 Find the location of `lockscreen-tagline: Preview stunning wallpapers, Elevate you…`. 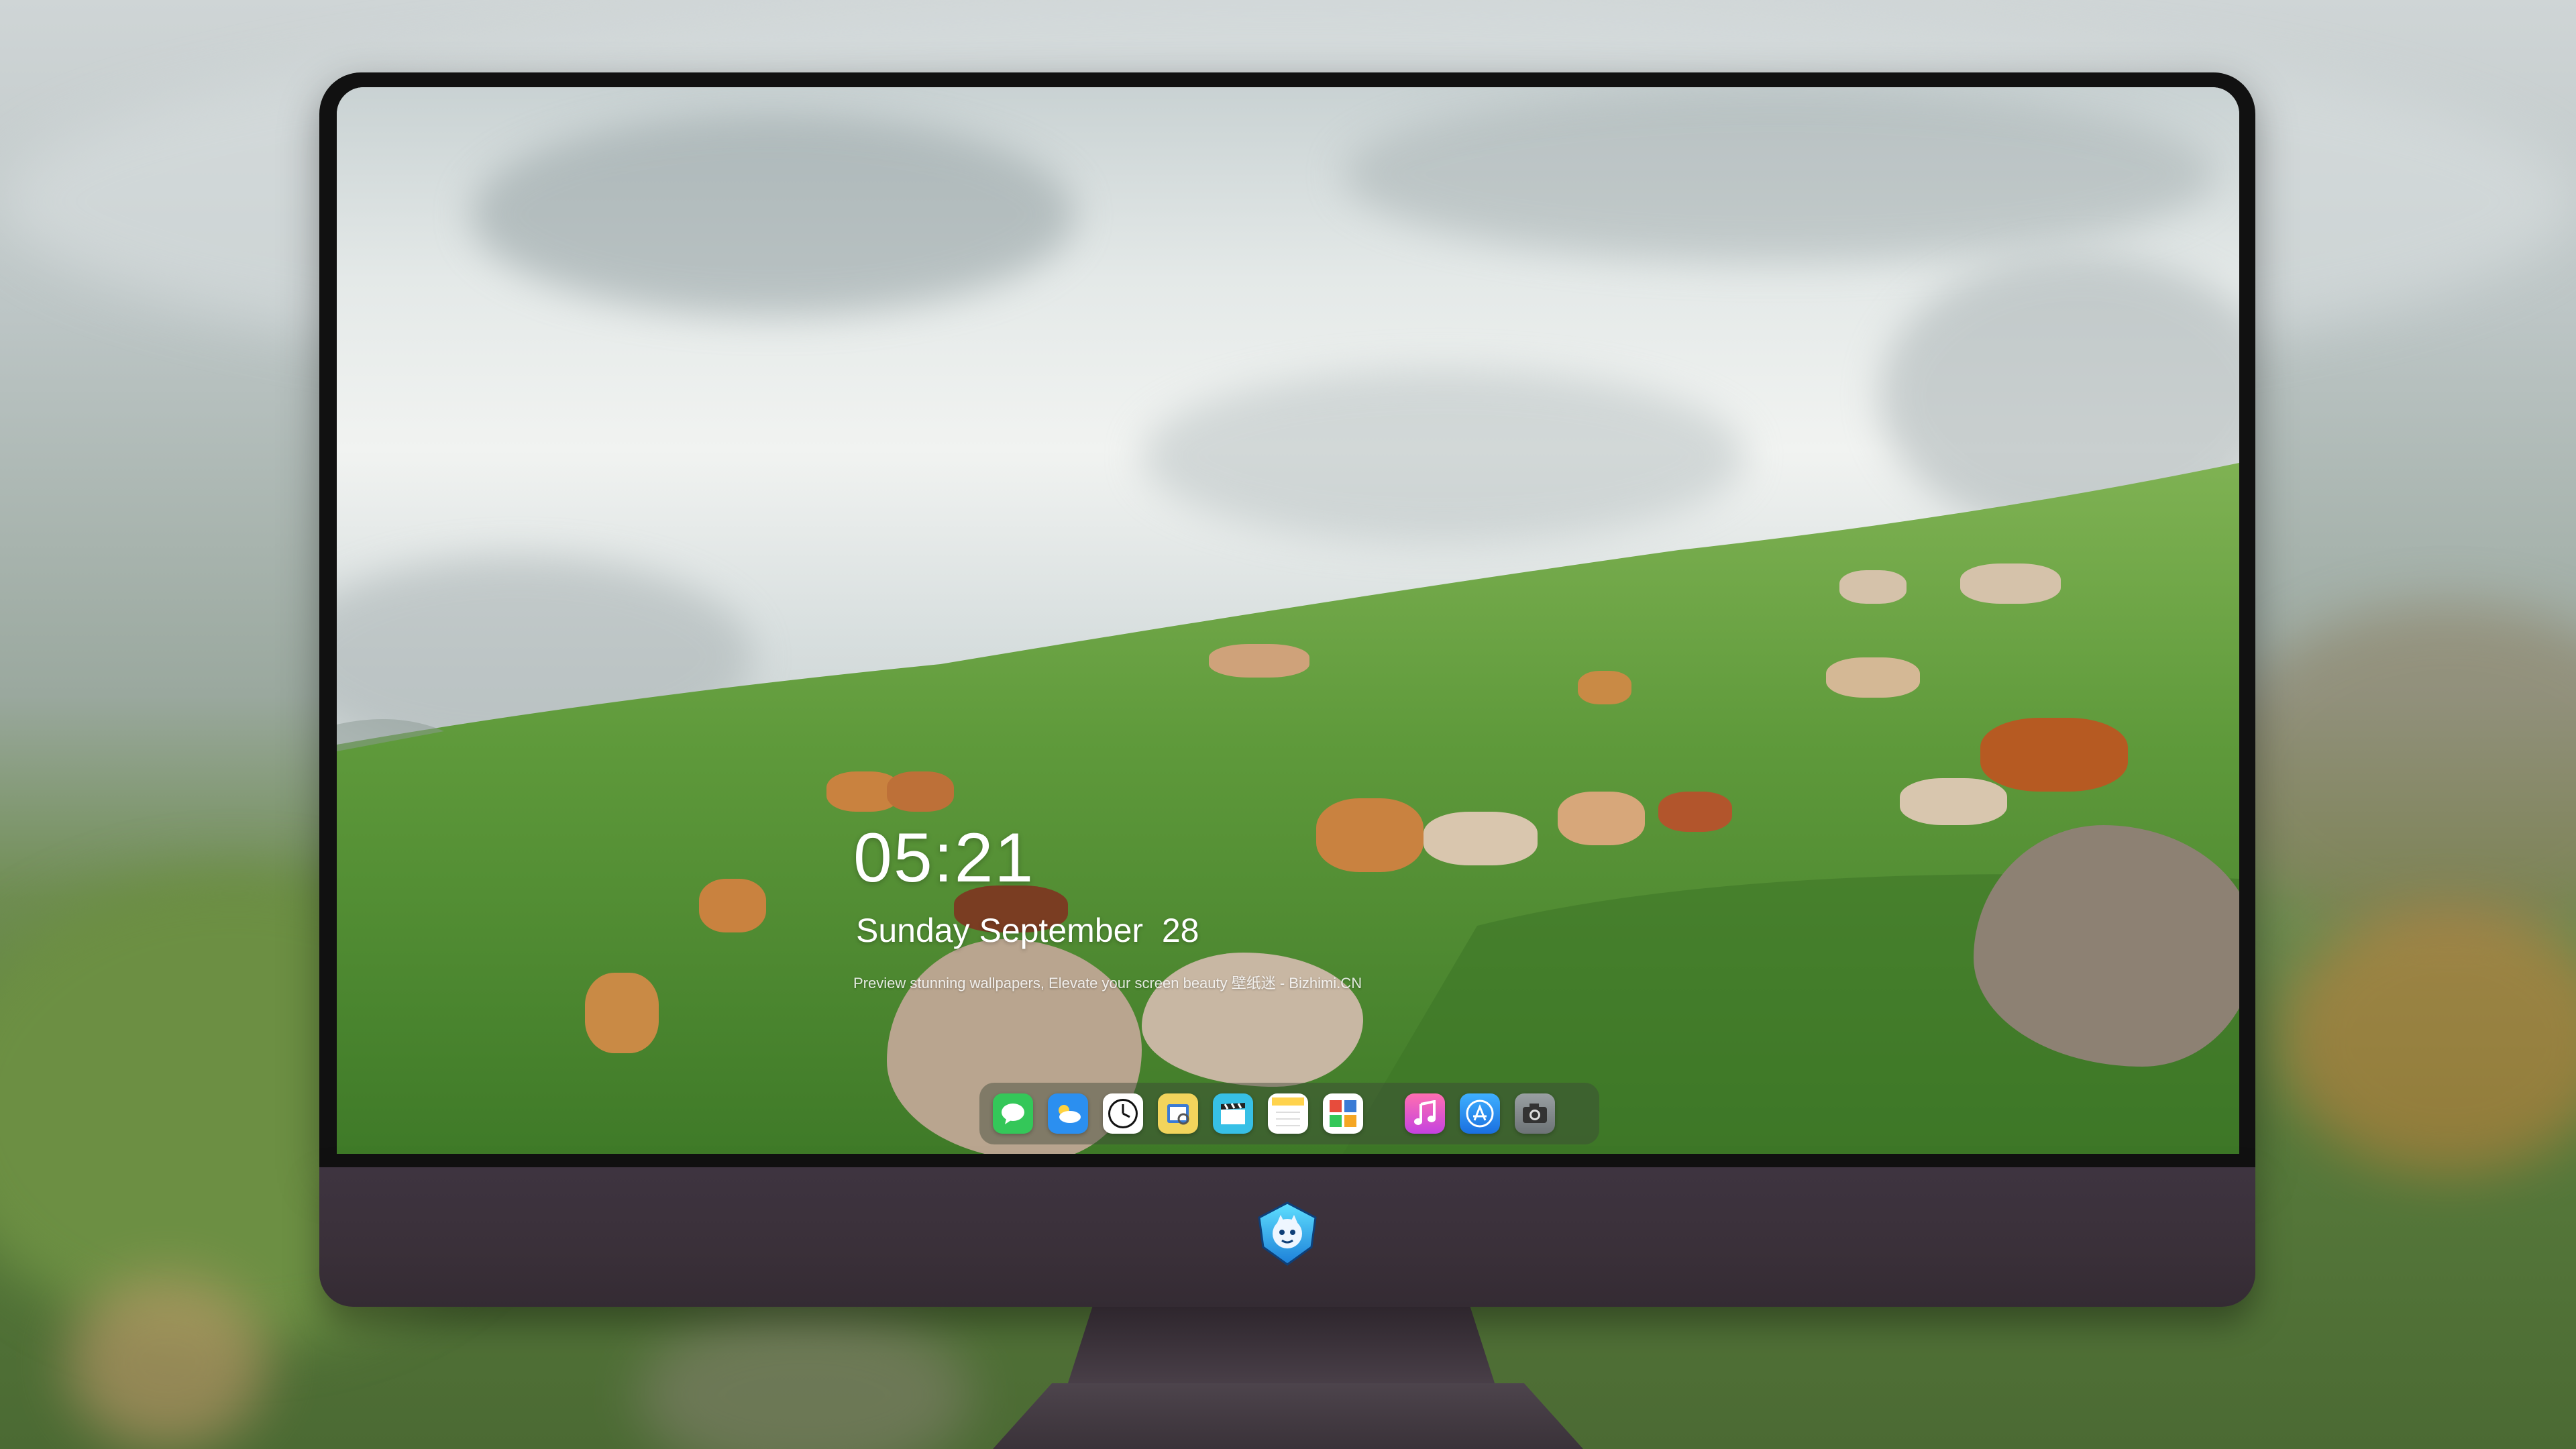

lockscreen-tagline: Preview stunning wallpapers, Elevate you… is located at coordinates (1107, 983).